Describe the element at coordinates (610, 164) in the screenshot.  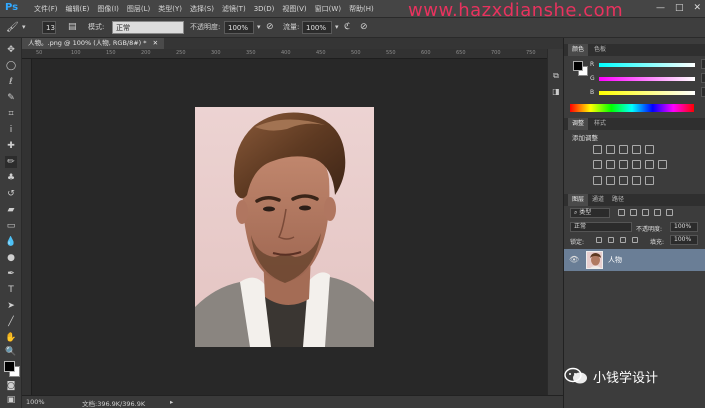
I see `color-balance-icon` at that location.